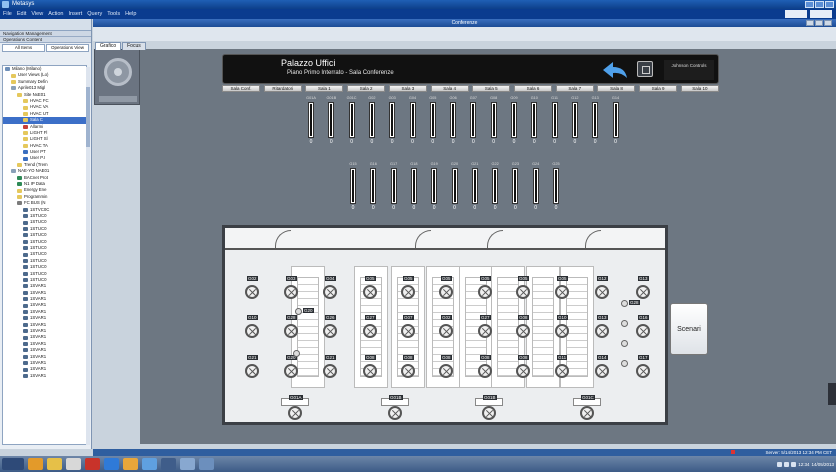  What do you see at coordinates (615, 70) in the screenshot?
I see `back-arrow-icon` at bounding box center [615, 70].